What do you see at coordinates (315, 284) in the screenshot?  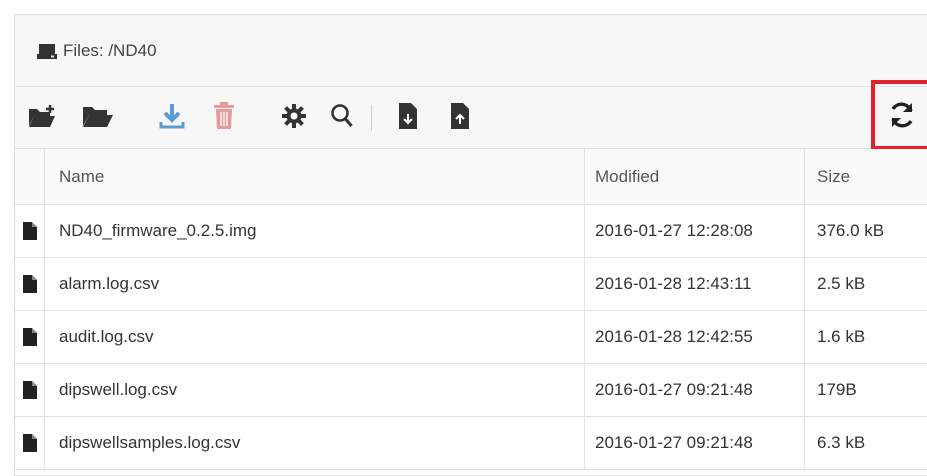 I see `file-name: alarm.log.csv` at bounding box center [315, 284].